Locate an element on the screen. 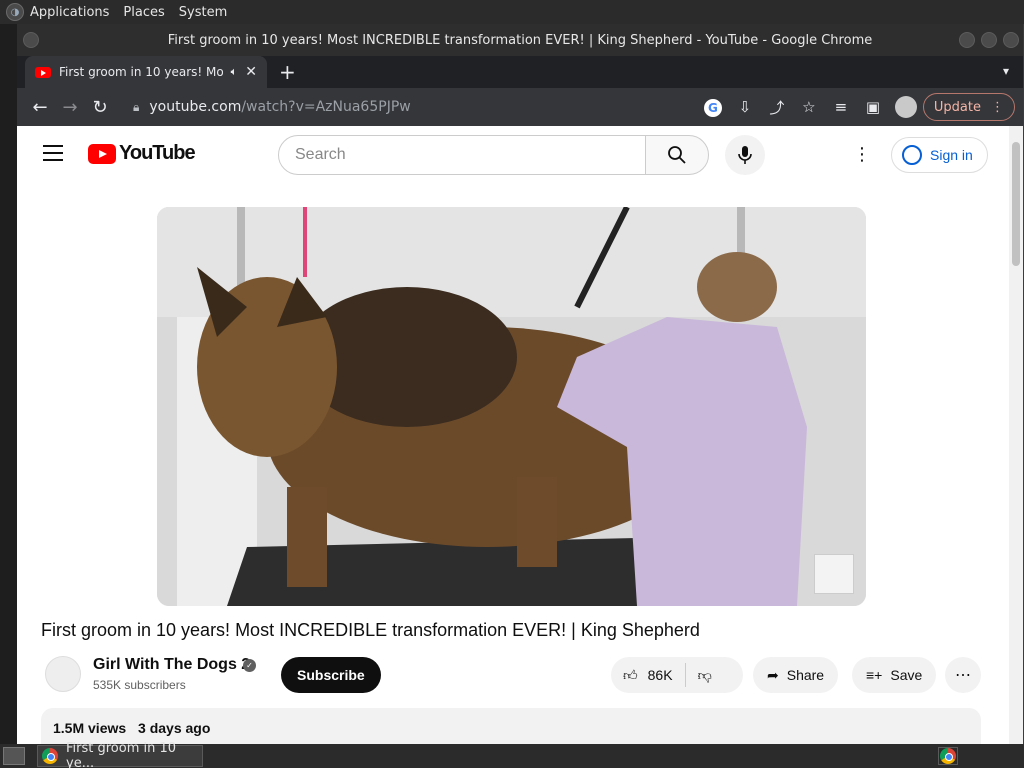 The image size is (1024, 768). kebab-menu-icon: ⋮ is located at coordinates (997, 107).